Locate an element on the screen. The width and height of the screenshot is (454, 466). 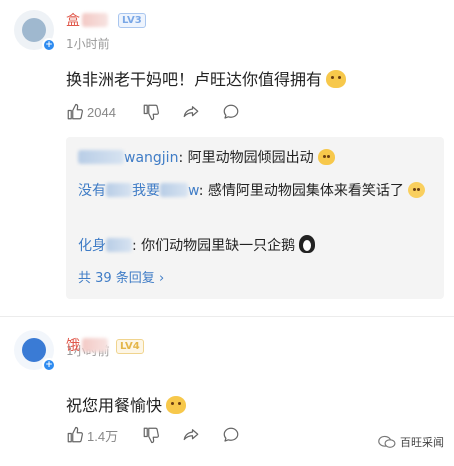
reply-username-text: 没有 is located at coordinates (92, 191).